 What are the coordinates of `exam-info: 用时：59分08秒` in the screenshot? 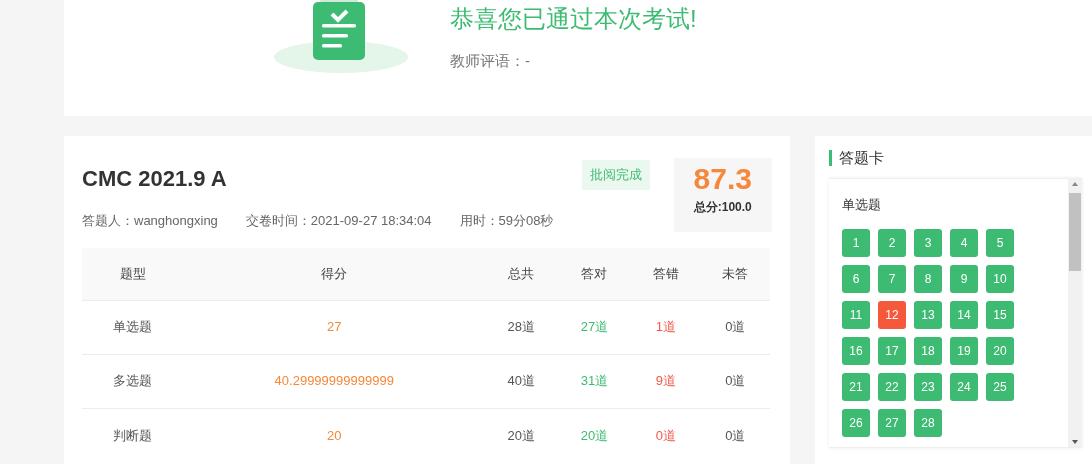 It's located at (506, 221).